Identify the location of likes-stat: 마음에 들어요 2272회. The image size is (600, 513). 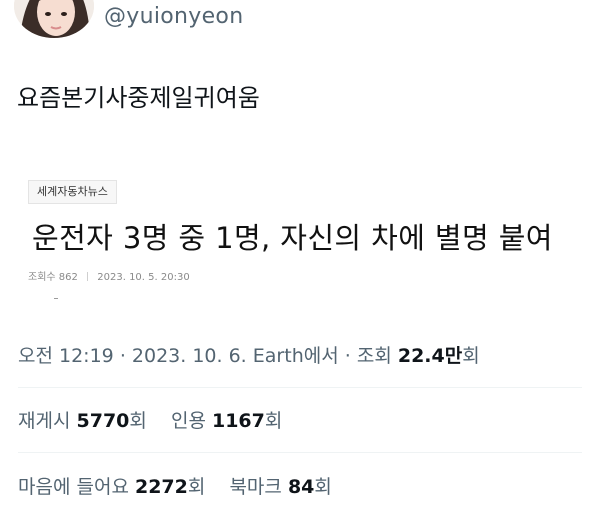
(114, 487).